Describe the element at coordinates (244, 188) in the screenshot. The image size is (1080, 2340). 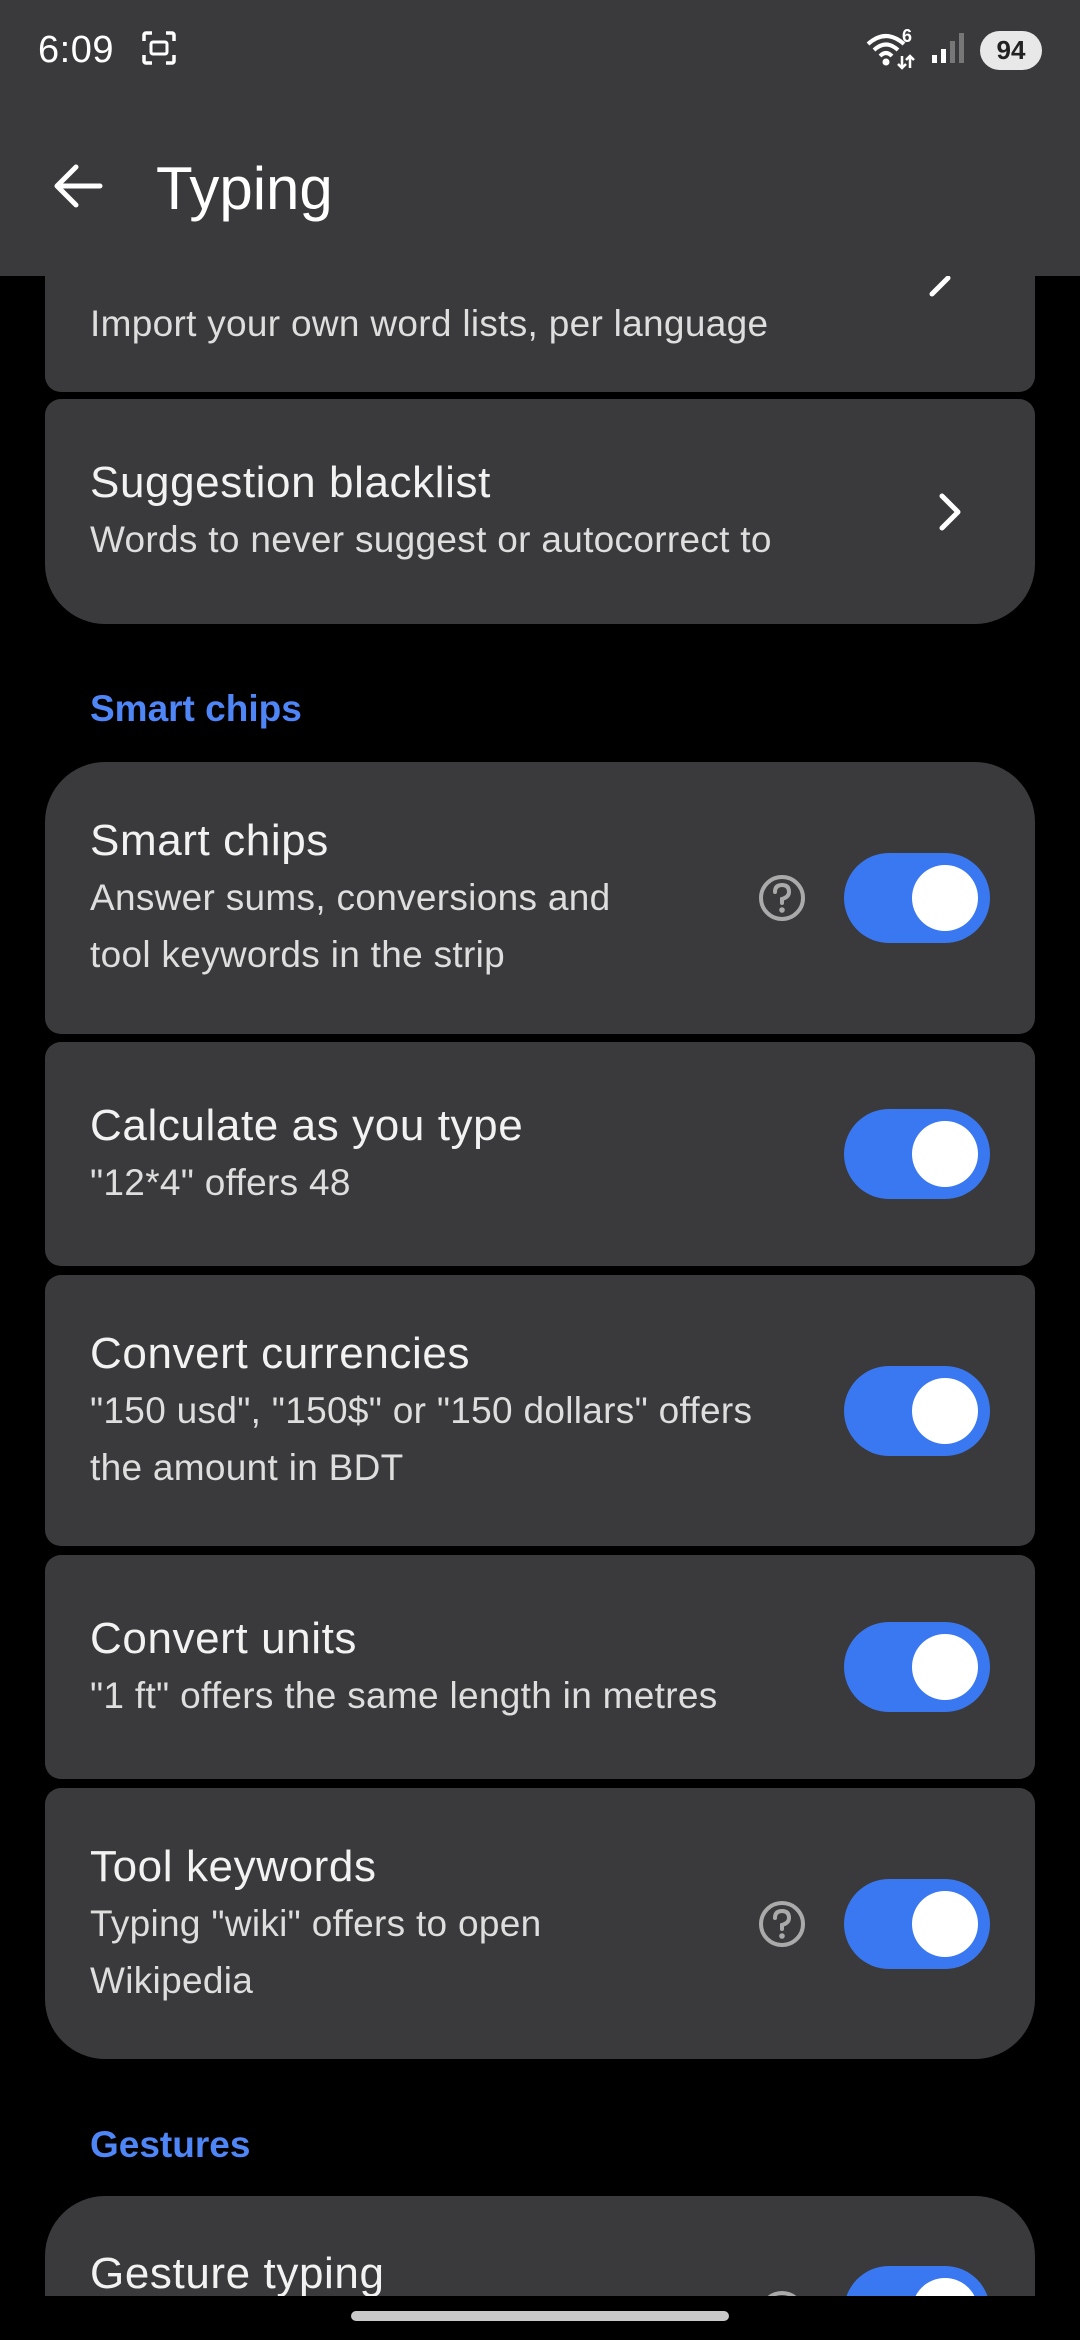
I see `page-title: Typing` at that location.